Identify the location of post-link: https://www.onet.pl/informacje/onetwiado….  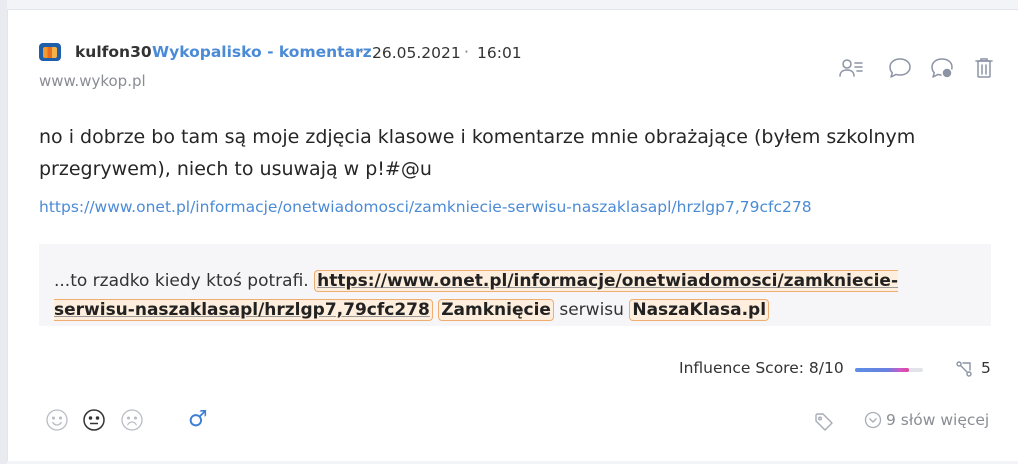
(425, 207).